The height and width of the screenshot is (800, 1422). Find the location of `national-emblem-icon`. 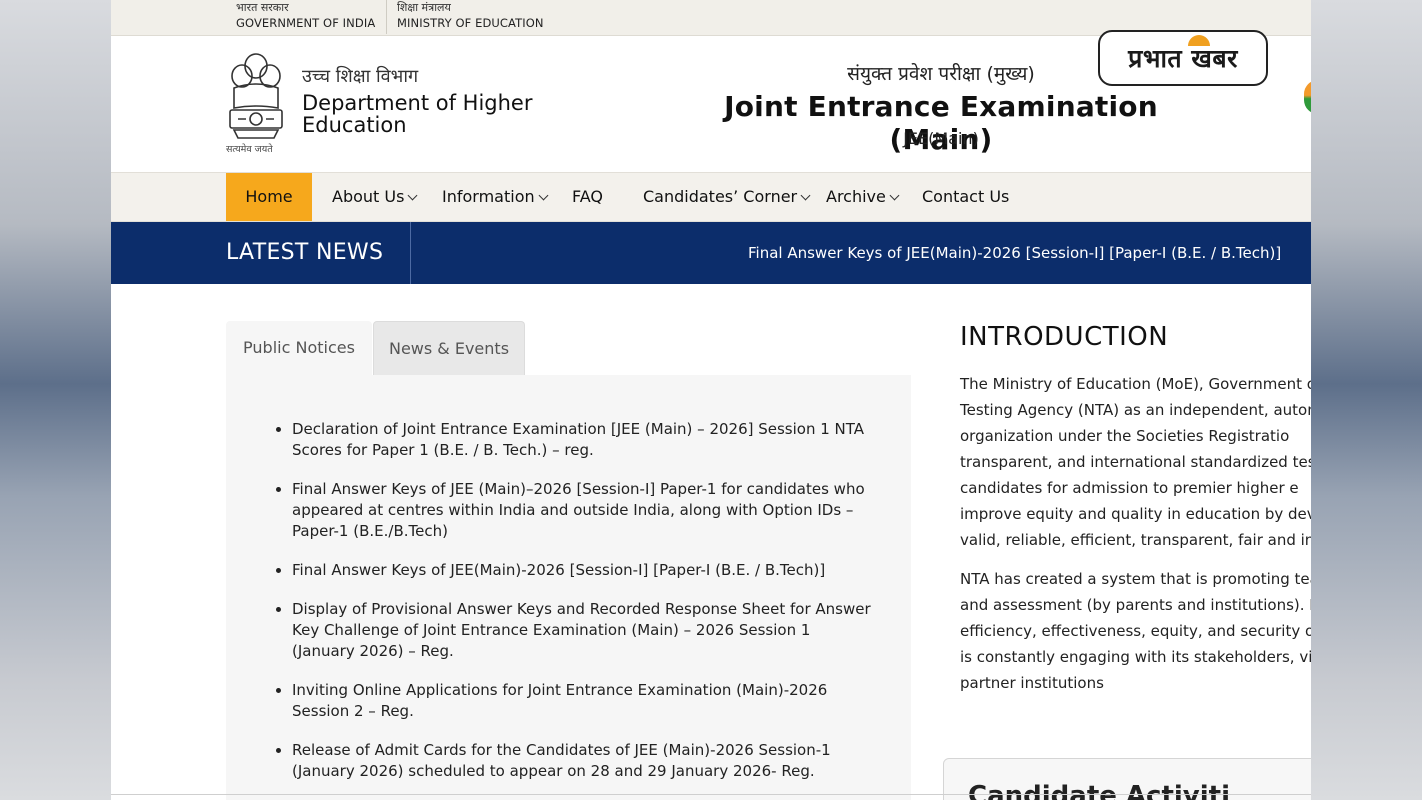

national-emblem-icon is located at coordinates (256, 96).